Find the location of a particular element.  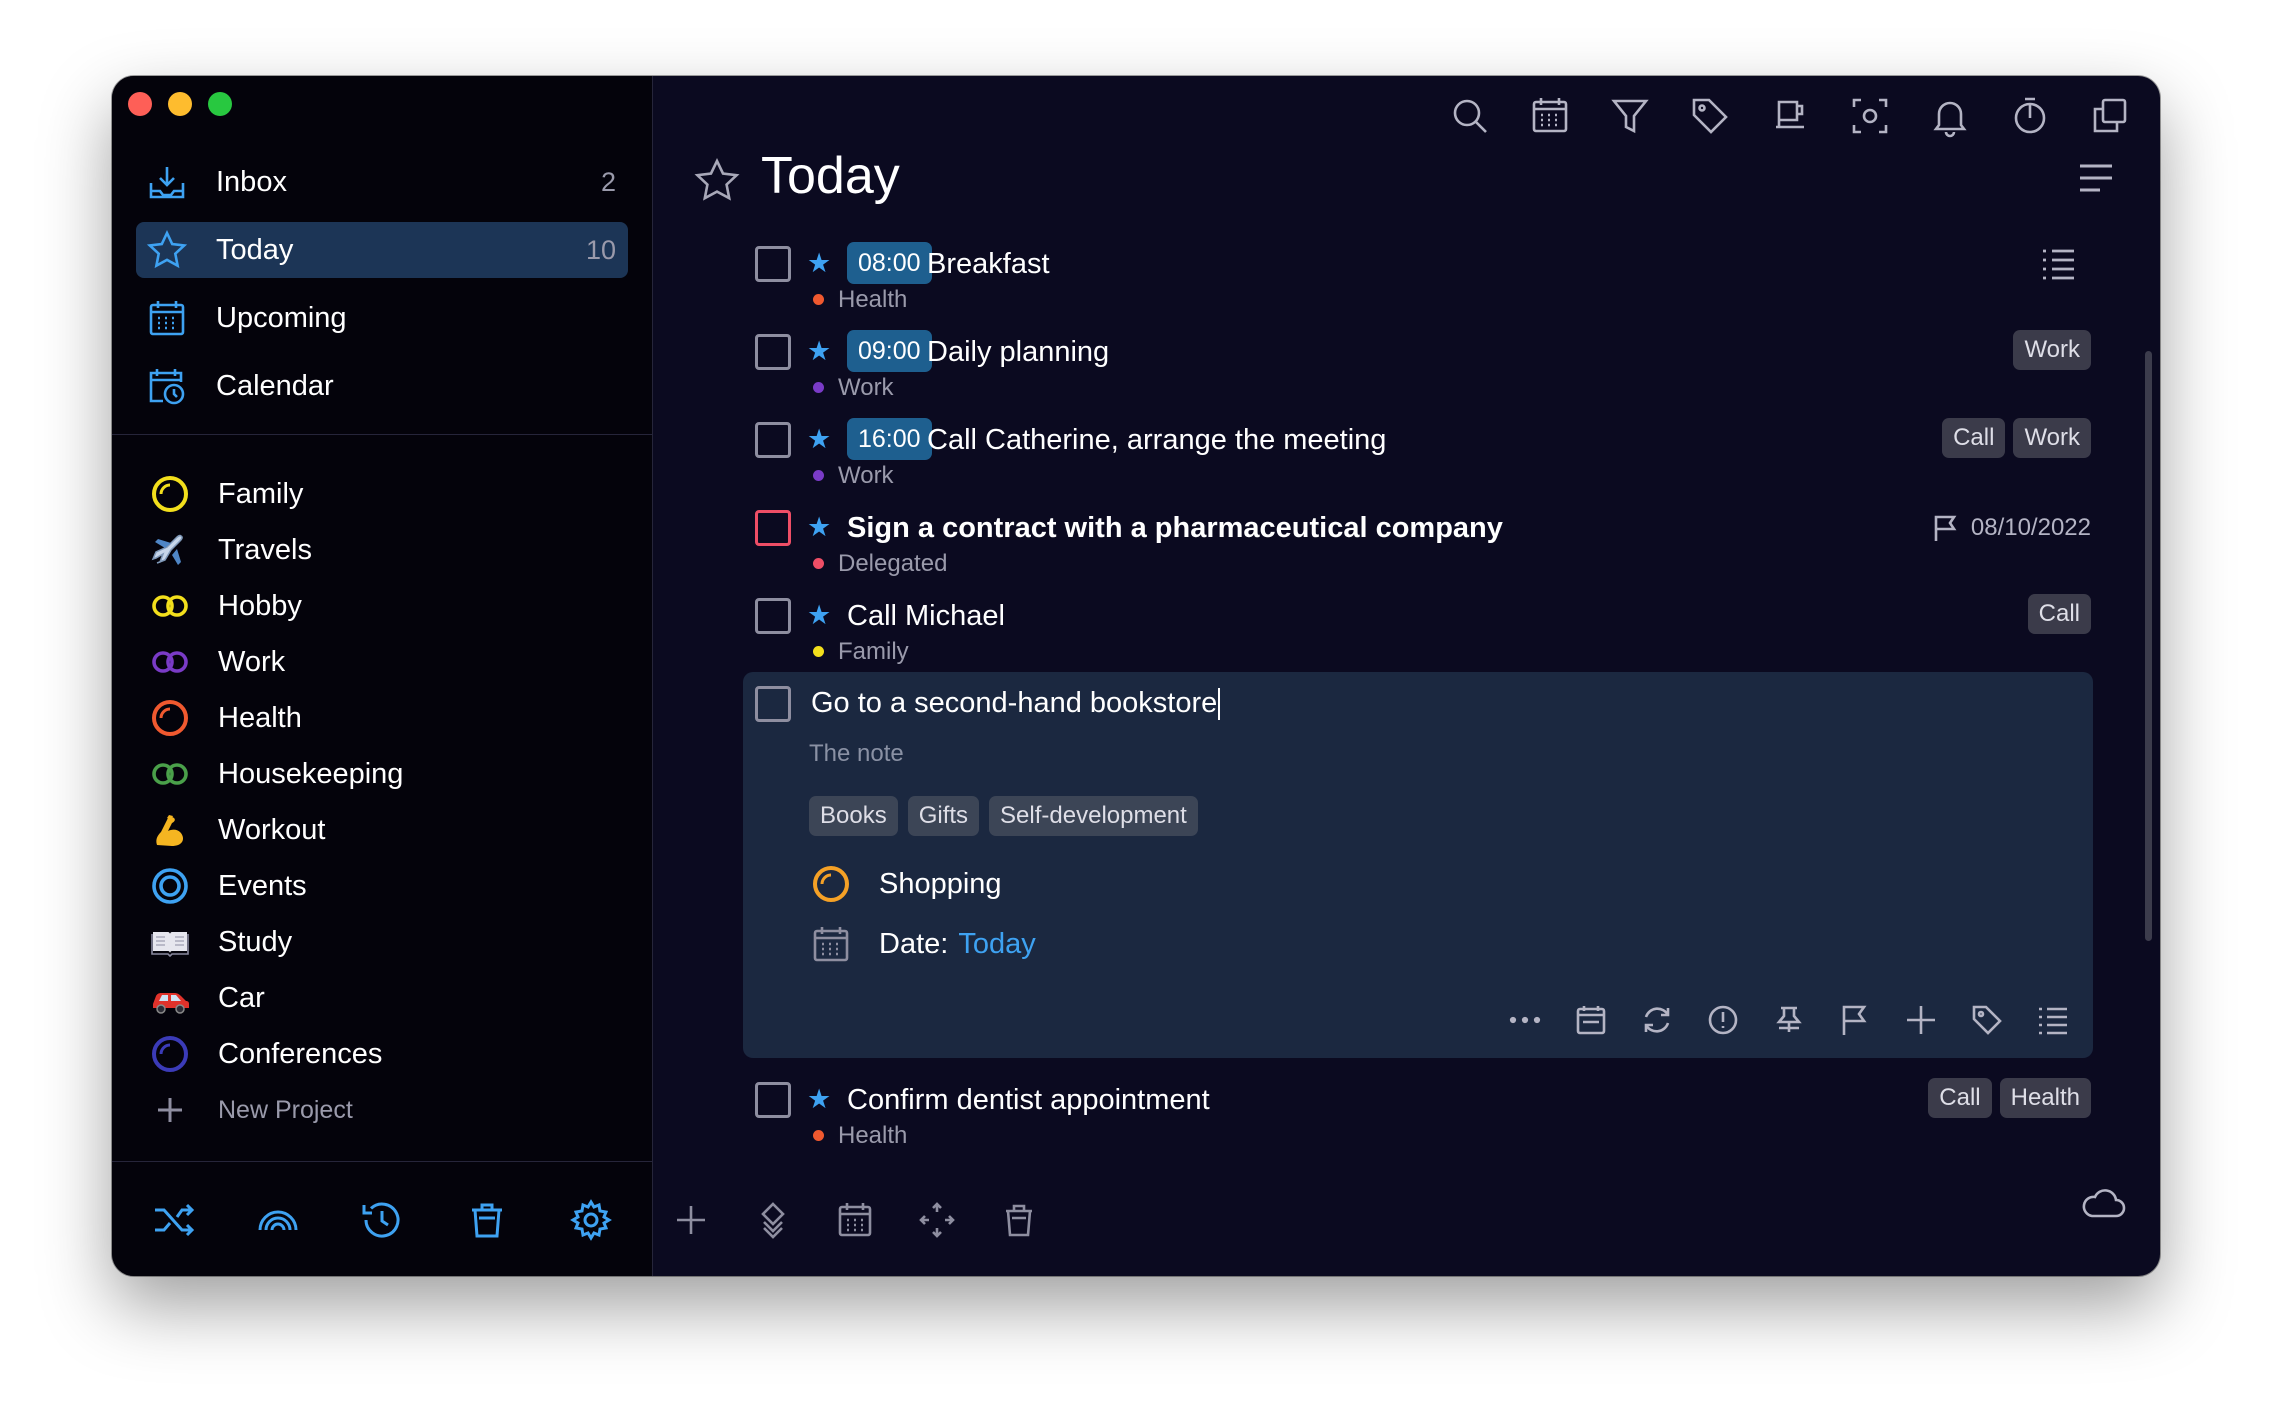

scrollbar is located at coordinates (2148, 646).